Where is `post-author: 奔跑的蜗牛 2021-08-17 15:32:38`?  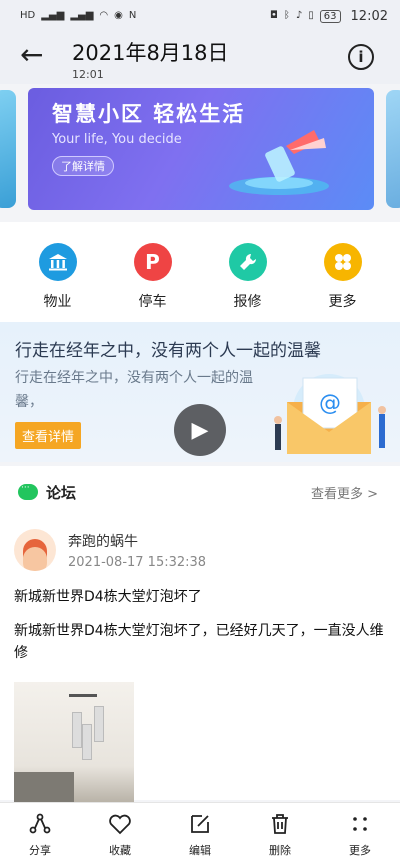
post-author: 奔跑的蜗牛 2021-08-17 15:32:38 is located at coordinates (200, 550).